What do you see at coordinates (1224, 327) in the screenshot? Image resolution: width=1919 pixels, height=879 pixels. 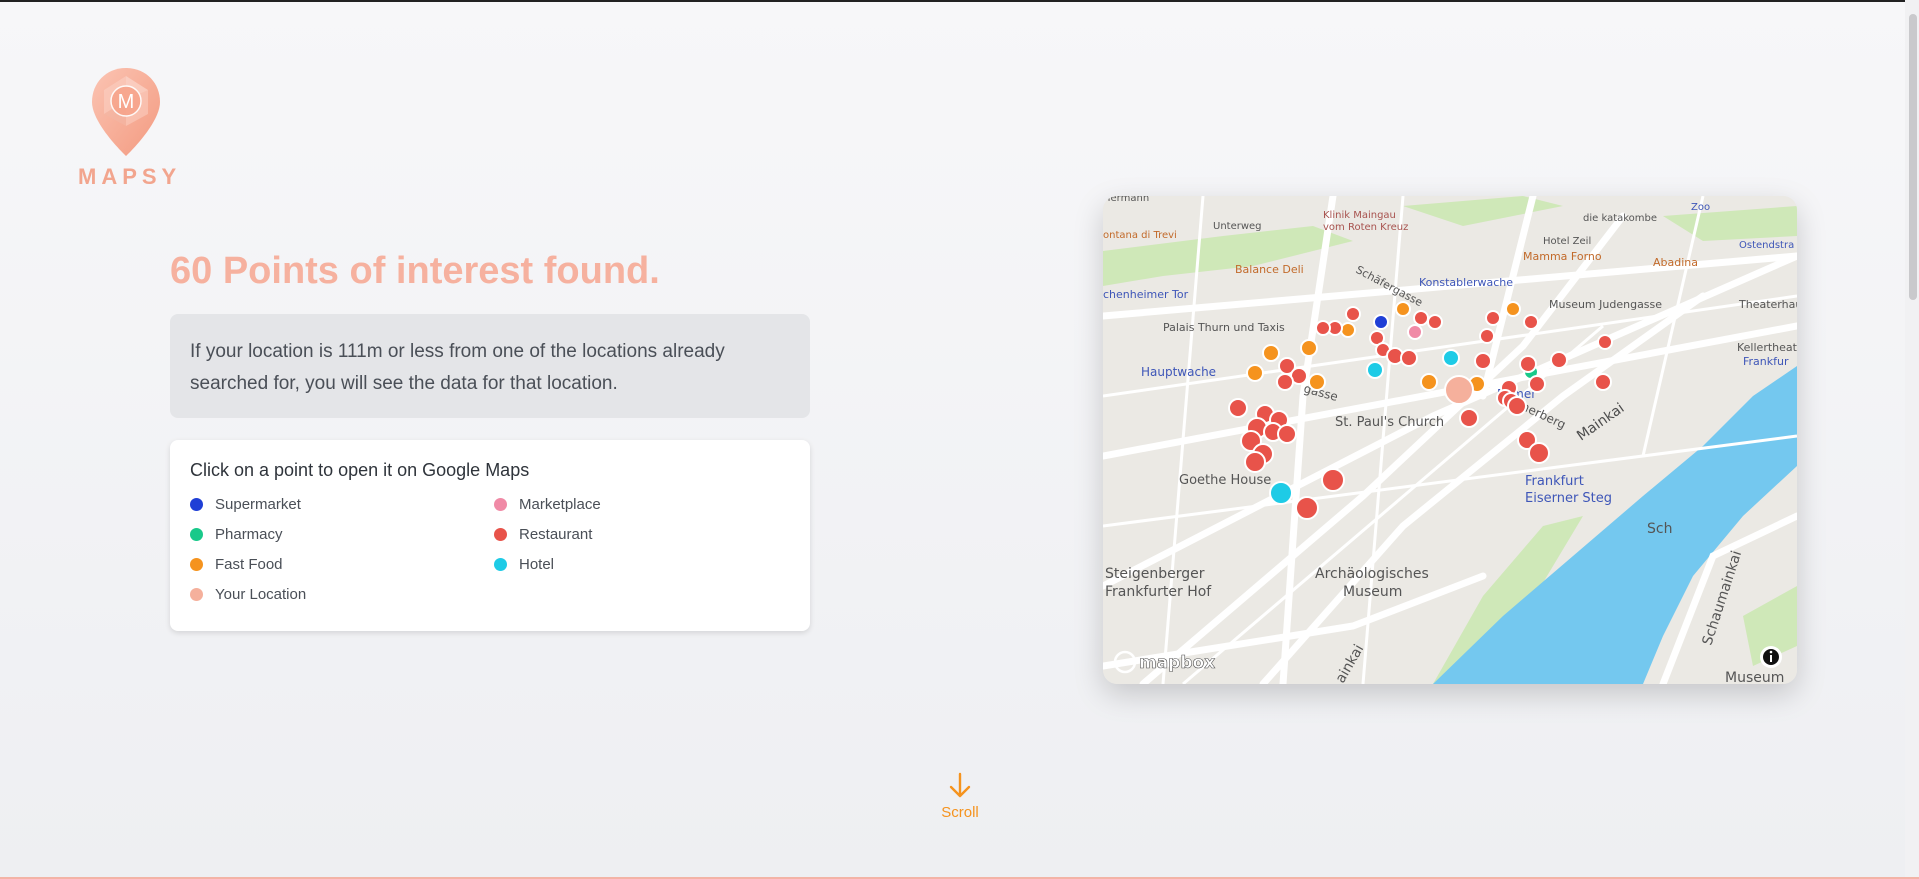 I see `svg-text: Palais Thurn und Taxis` at bounding box center [1224, 327].